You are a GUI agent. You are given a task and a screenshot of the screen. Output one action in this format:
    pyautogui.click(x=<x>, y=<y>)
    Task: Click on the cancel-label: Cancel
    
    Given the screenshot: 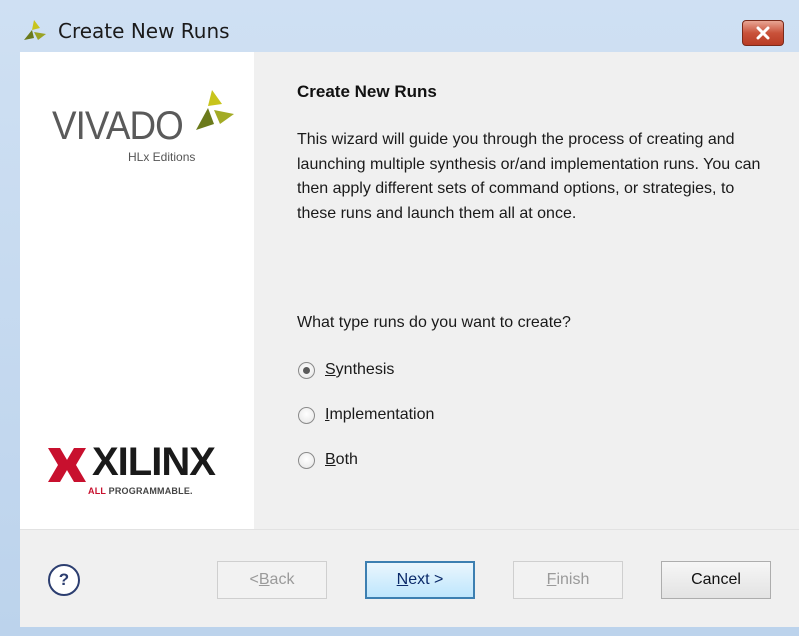 What is the action you would take?
    pyautogui.click(x=716, y=579)
    